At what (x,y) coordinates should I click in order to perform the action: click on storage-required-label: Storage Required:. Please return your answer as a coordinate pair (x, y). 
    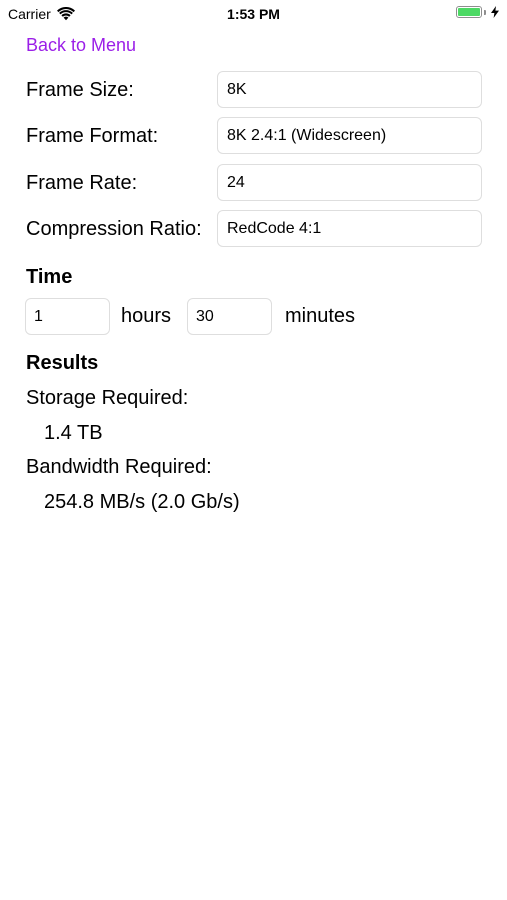
    Looking at the image, I should click on (107, 398).